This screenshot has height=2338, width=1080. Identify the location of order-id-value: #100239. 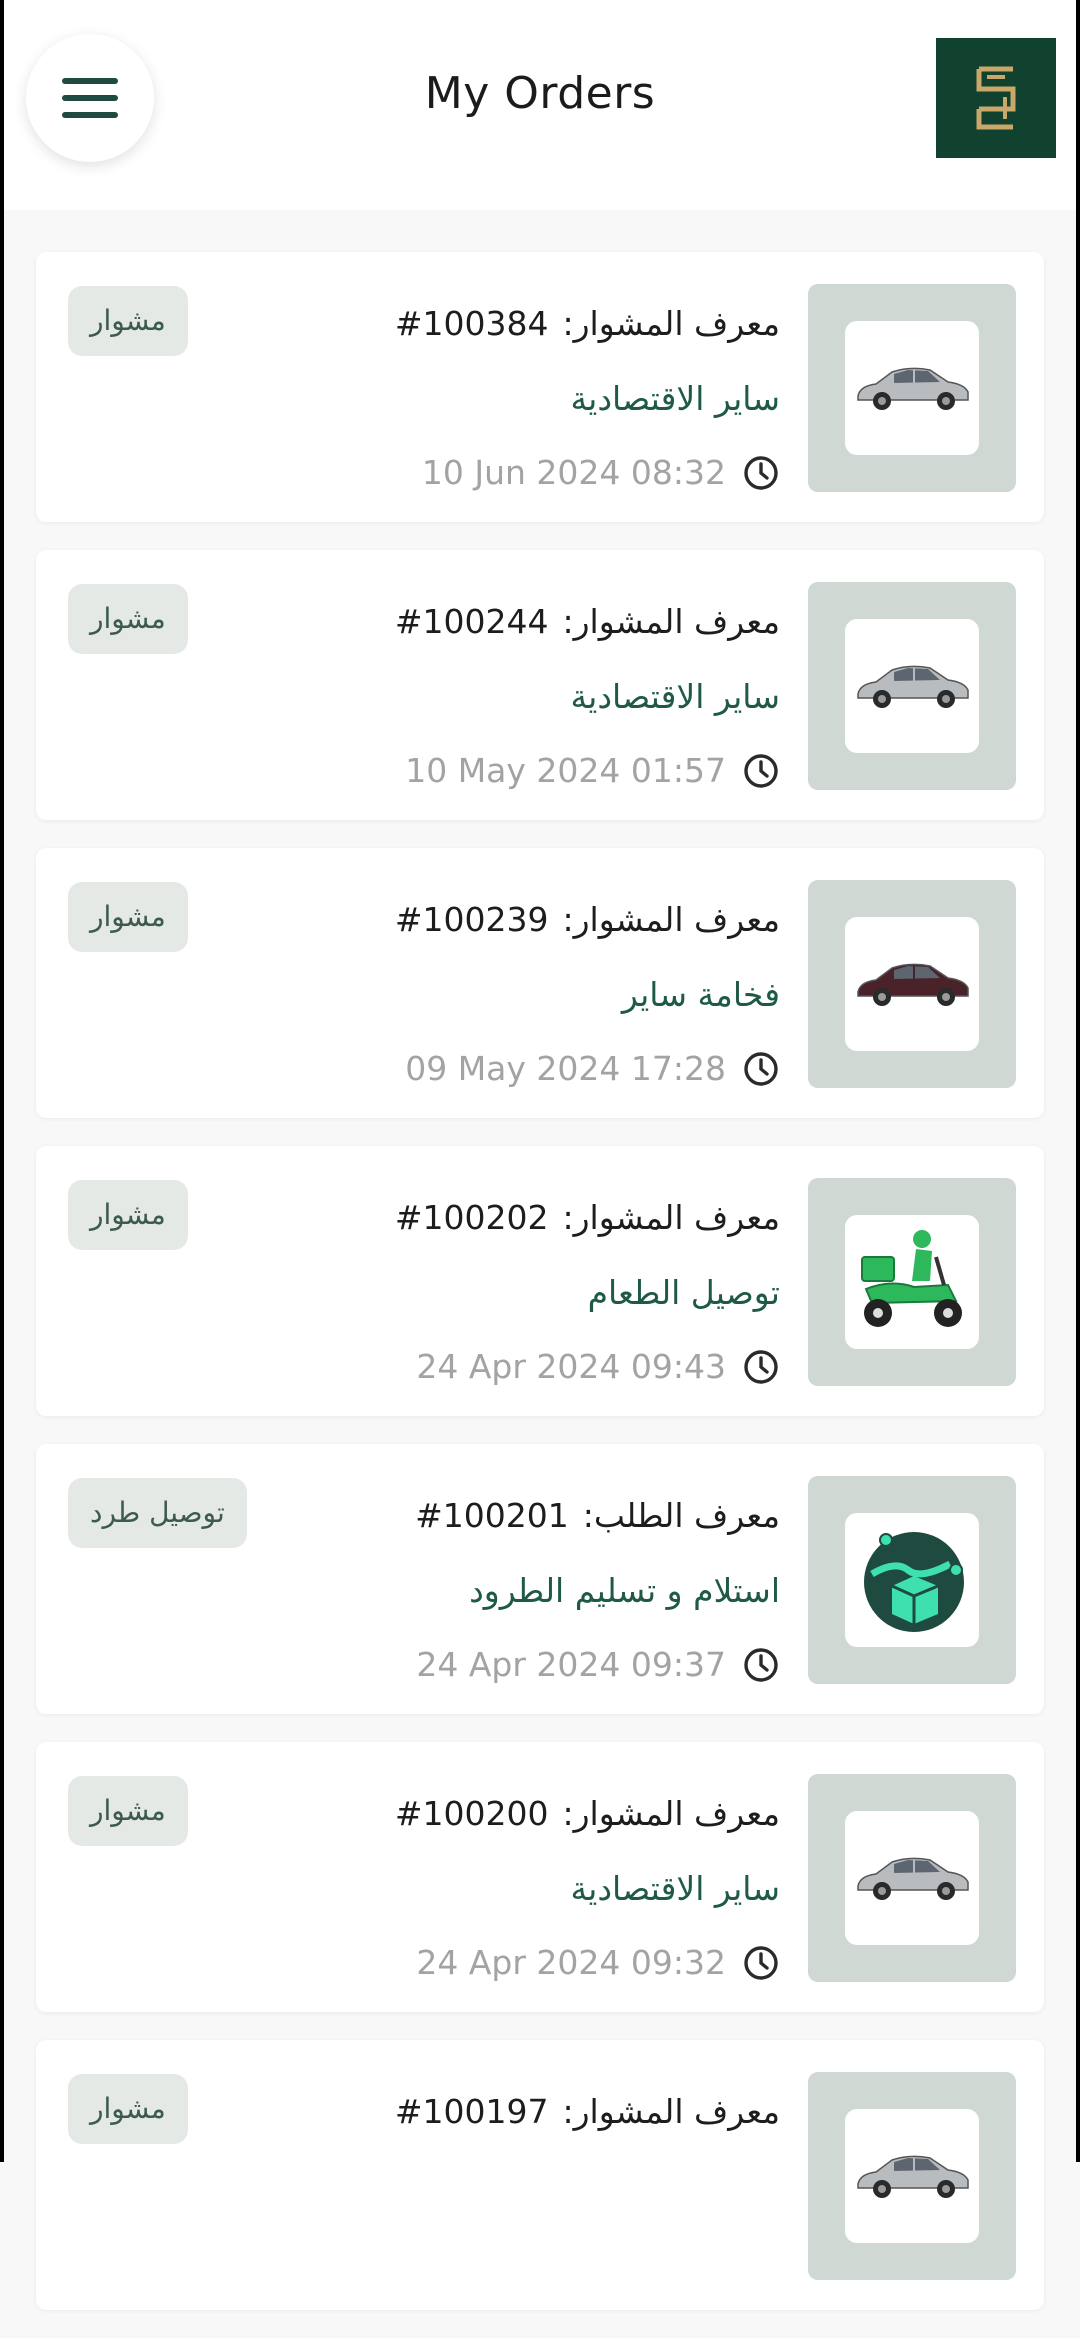
(471, 919).